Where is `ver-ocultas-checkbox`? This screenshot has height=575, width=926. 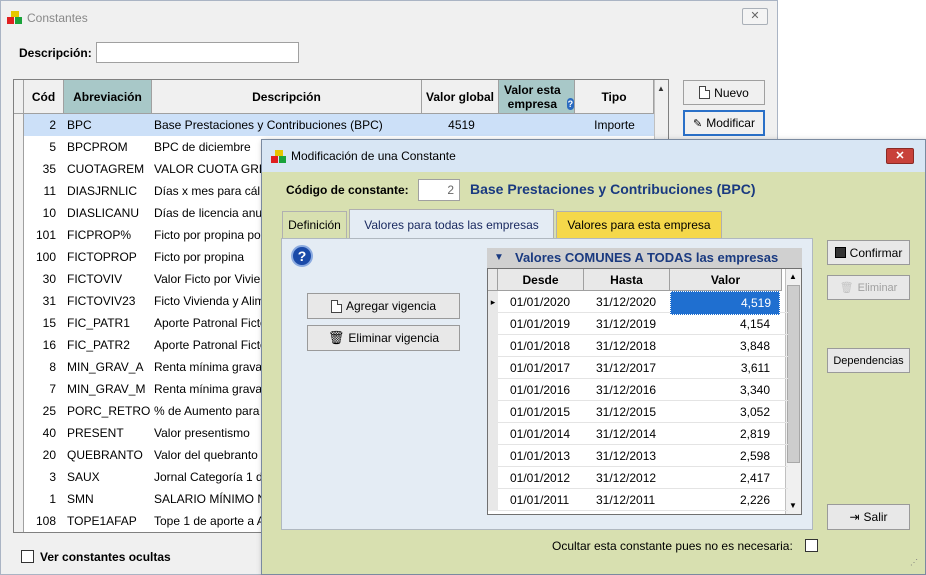 ver-ocultas-checkbox is located at coordinates (27, 556).